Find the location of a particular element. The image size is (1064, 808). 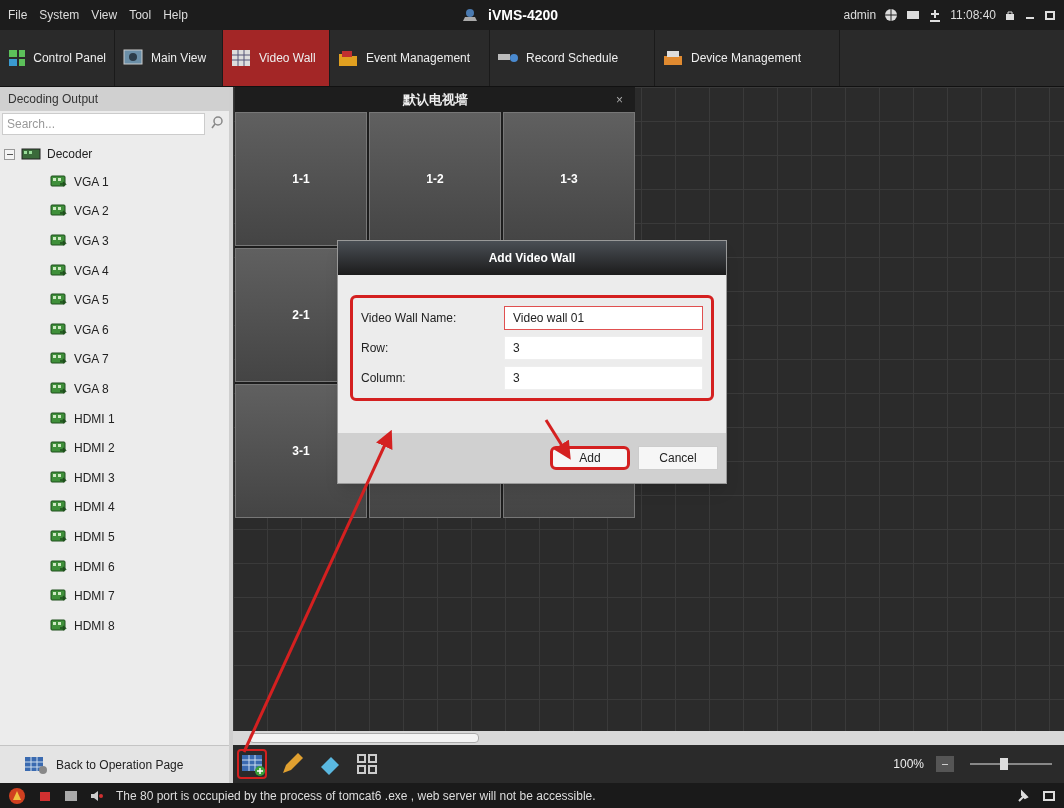

app-title: iVMS-4200 is located at coordinates (523, 15).